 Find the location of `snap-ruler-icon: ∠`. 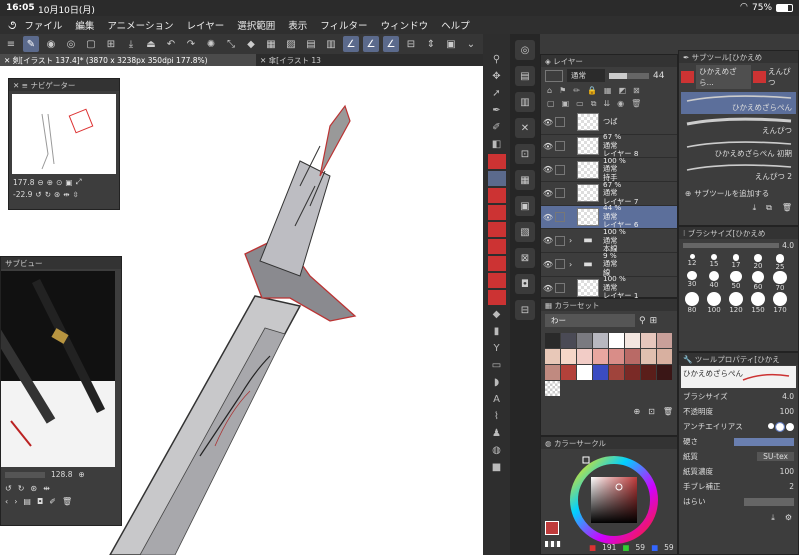

snap-ruler-icon: ∠ is located at coordinates (351, 44).